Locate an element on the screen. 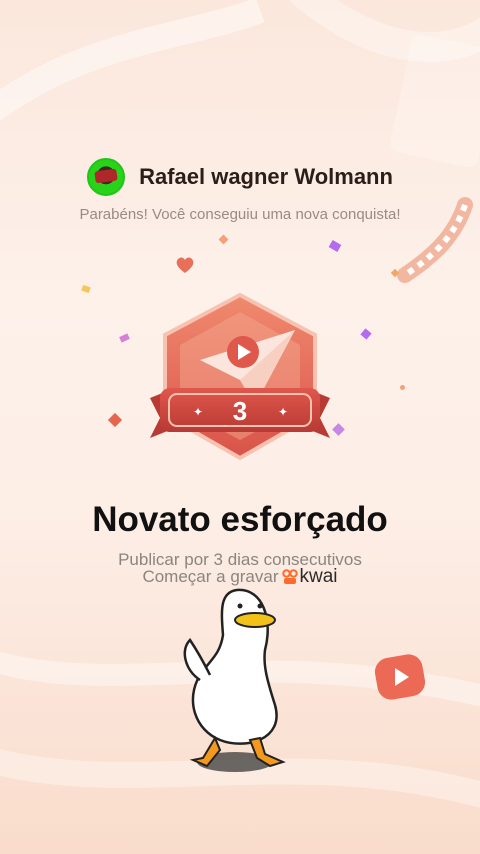  badge-number: 3 is located at coordinates (240, 411).